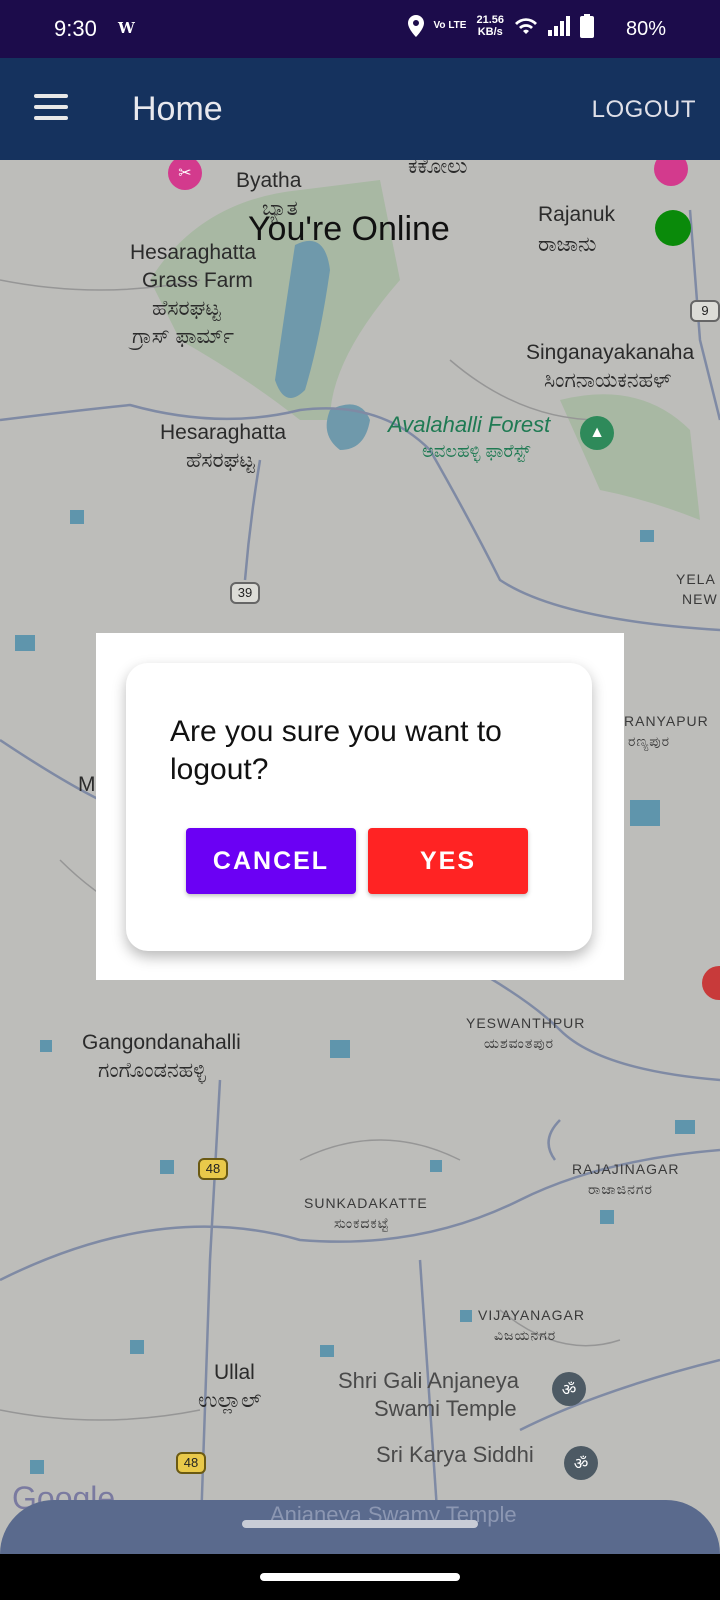 This screenshot has width=720, height=1600. I want to click on map-label: ಕಕೋಲು, so click(438, 169).